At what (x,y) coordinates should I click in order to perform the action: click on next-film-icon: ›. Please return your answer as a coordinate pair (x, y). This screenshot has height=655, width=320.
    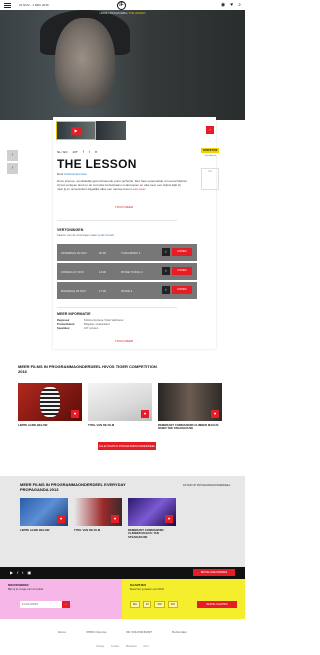
    Looking at the image, I should click on (12, 168).